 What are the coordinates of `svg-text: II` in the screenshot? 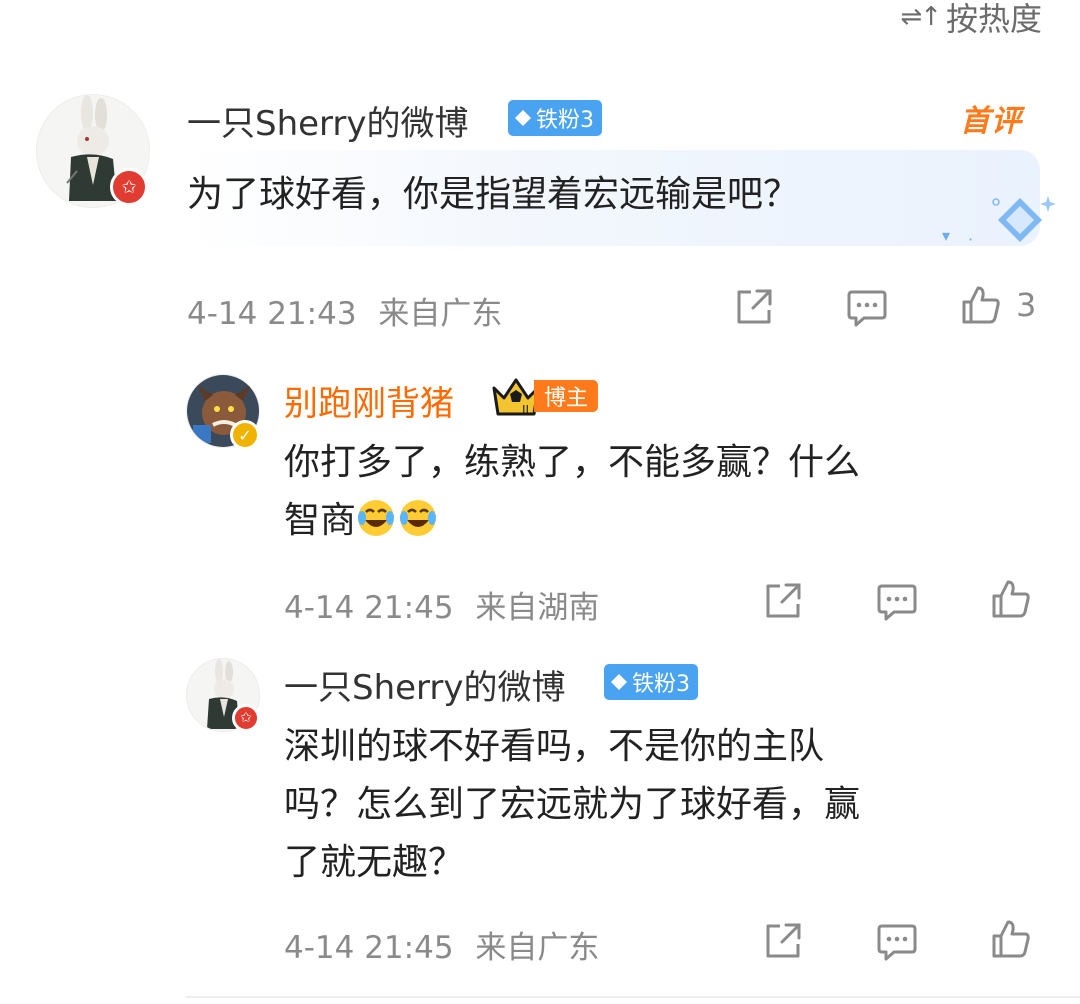 It's located at (525, 410).